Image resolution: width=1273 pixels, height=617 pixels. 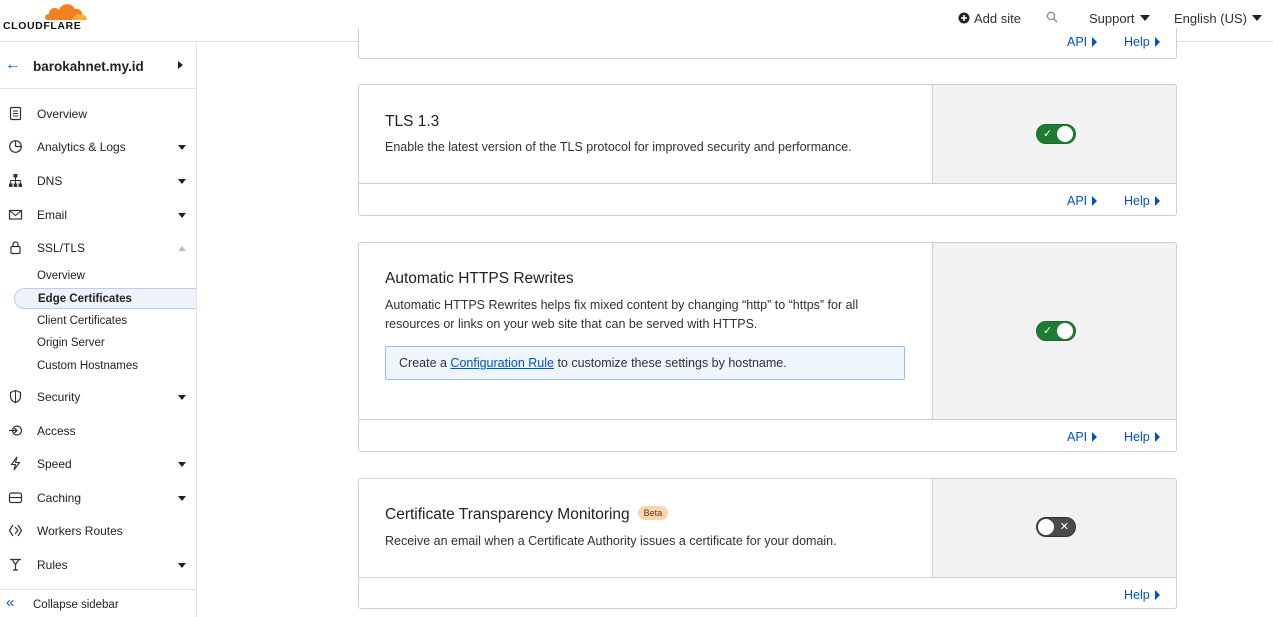 I want to click on card-title-text: Certificate Transparency Monitoring, so click(x=507, y=514).